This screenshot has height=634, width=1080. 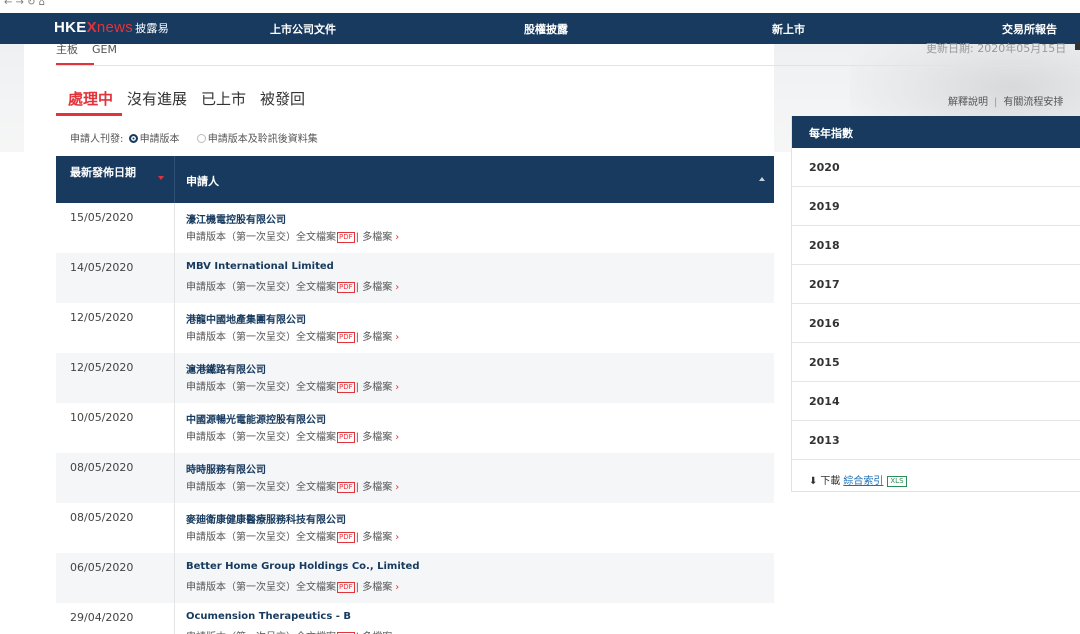 I want to click on row-date: 06/05/2020, so click(x=102, y=567).